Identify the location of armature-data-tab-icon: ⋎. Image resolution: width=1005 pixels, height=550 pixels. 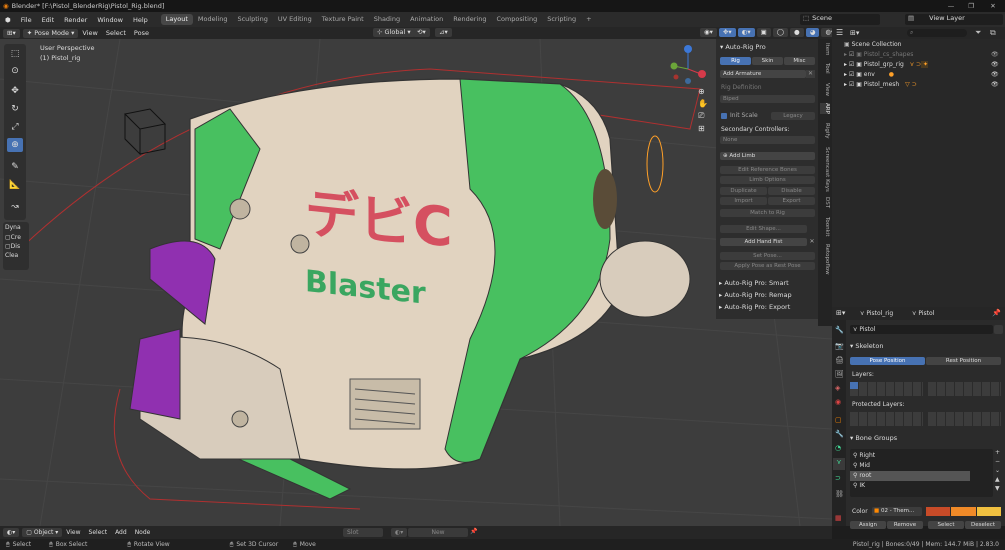
(839, 464).